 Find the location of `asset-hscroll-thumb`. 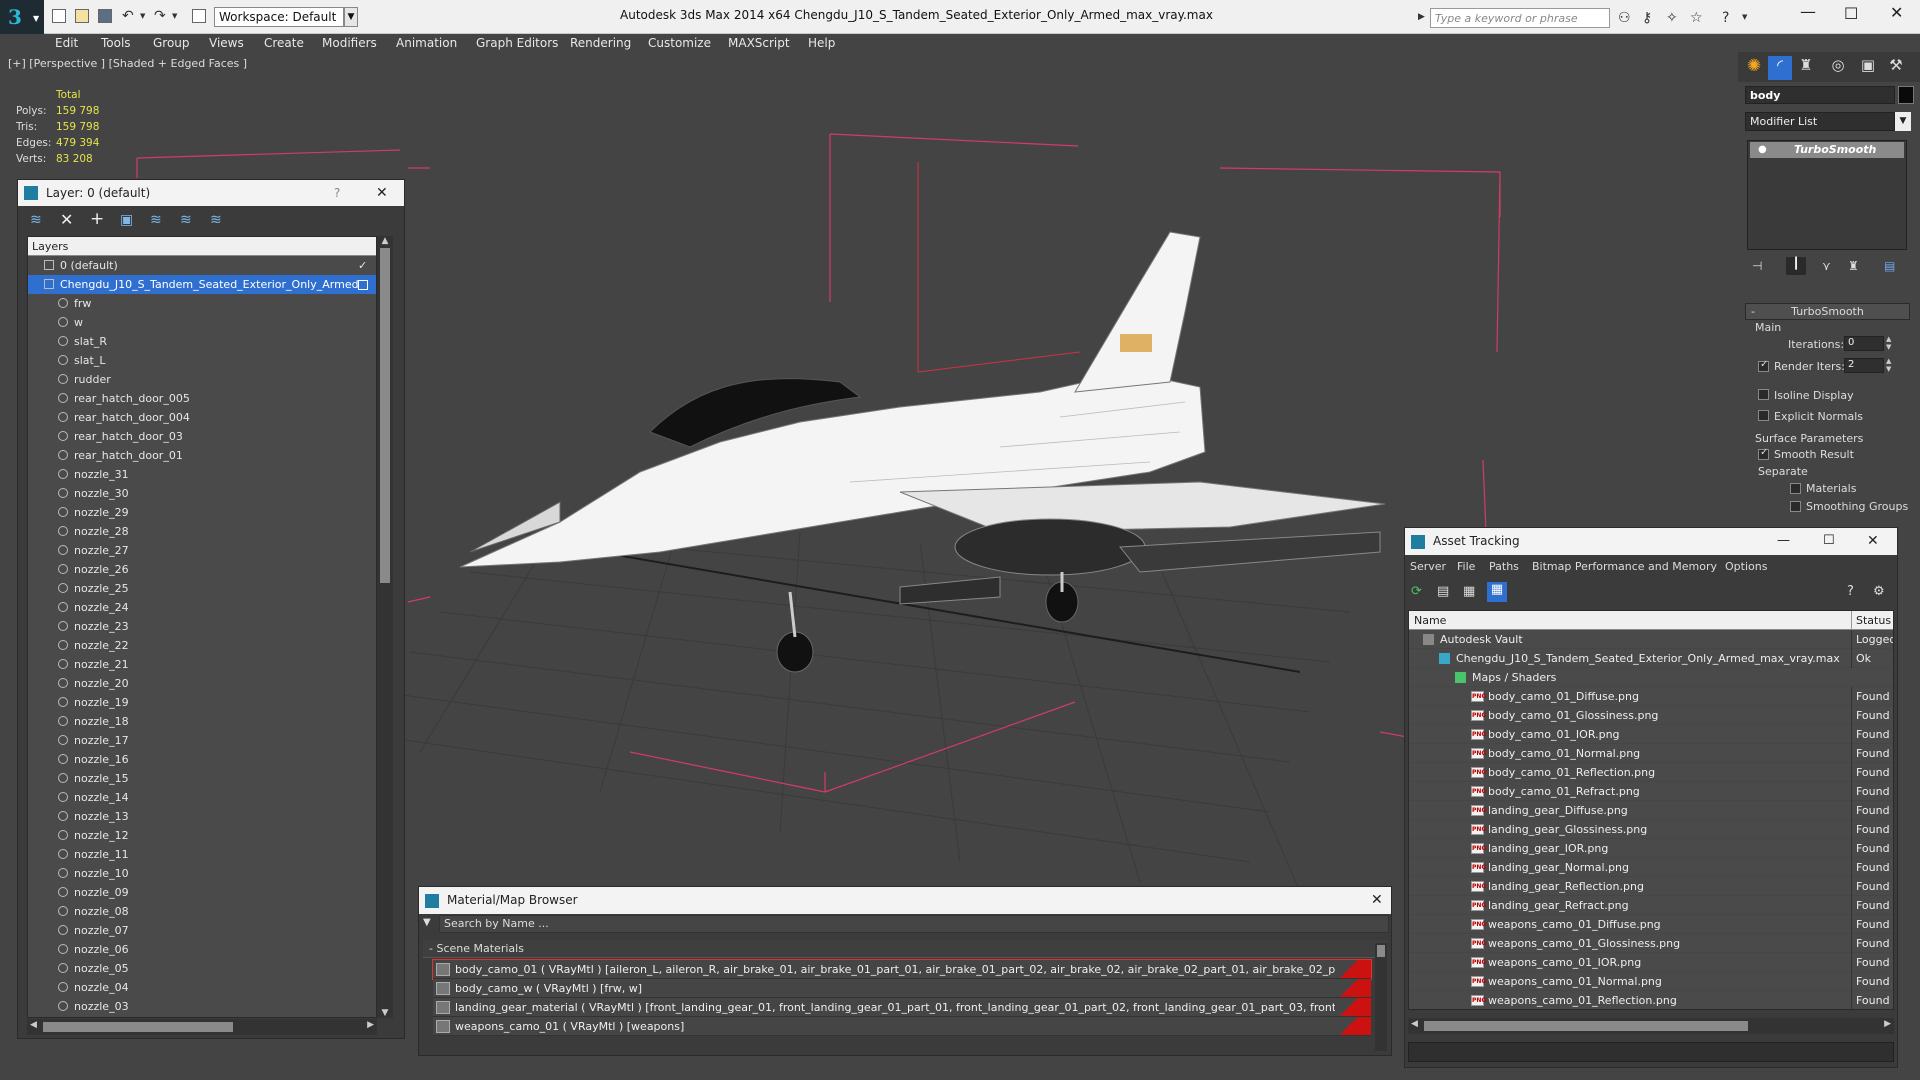

asset-hscroll-thumb is located at coordinates (1586, 1026).